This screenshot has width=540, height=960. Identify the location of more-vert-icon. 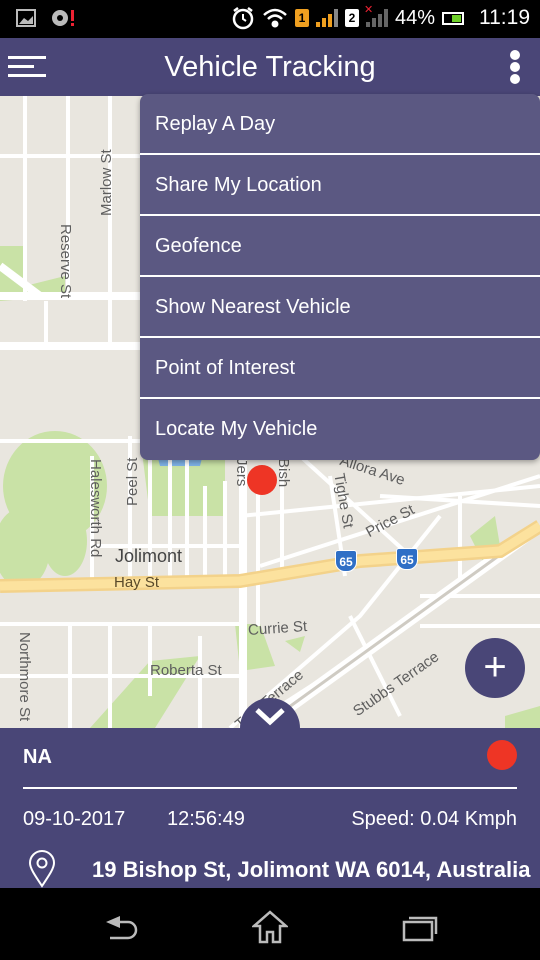
(515, 55).